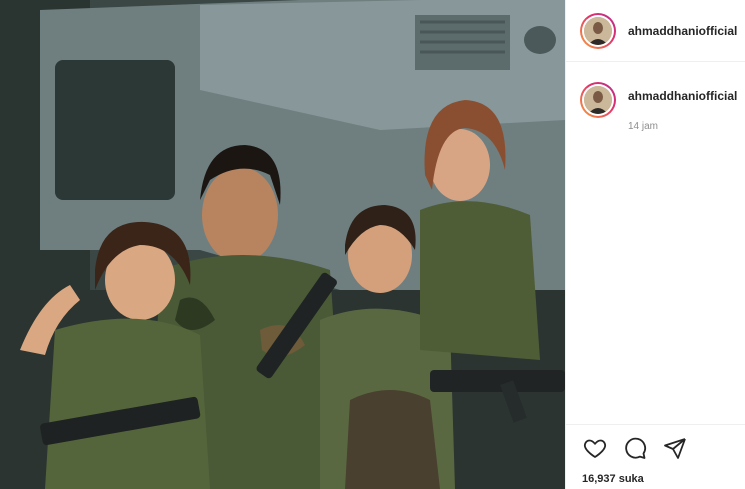 Image resolution: width=745 pixels, height=489 pixels. Describe the element at coordinates (682, 31) in the screenshot. I see `author-username: ahmaddhaniofficial` at that location.